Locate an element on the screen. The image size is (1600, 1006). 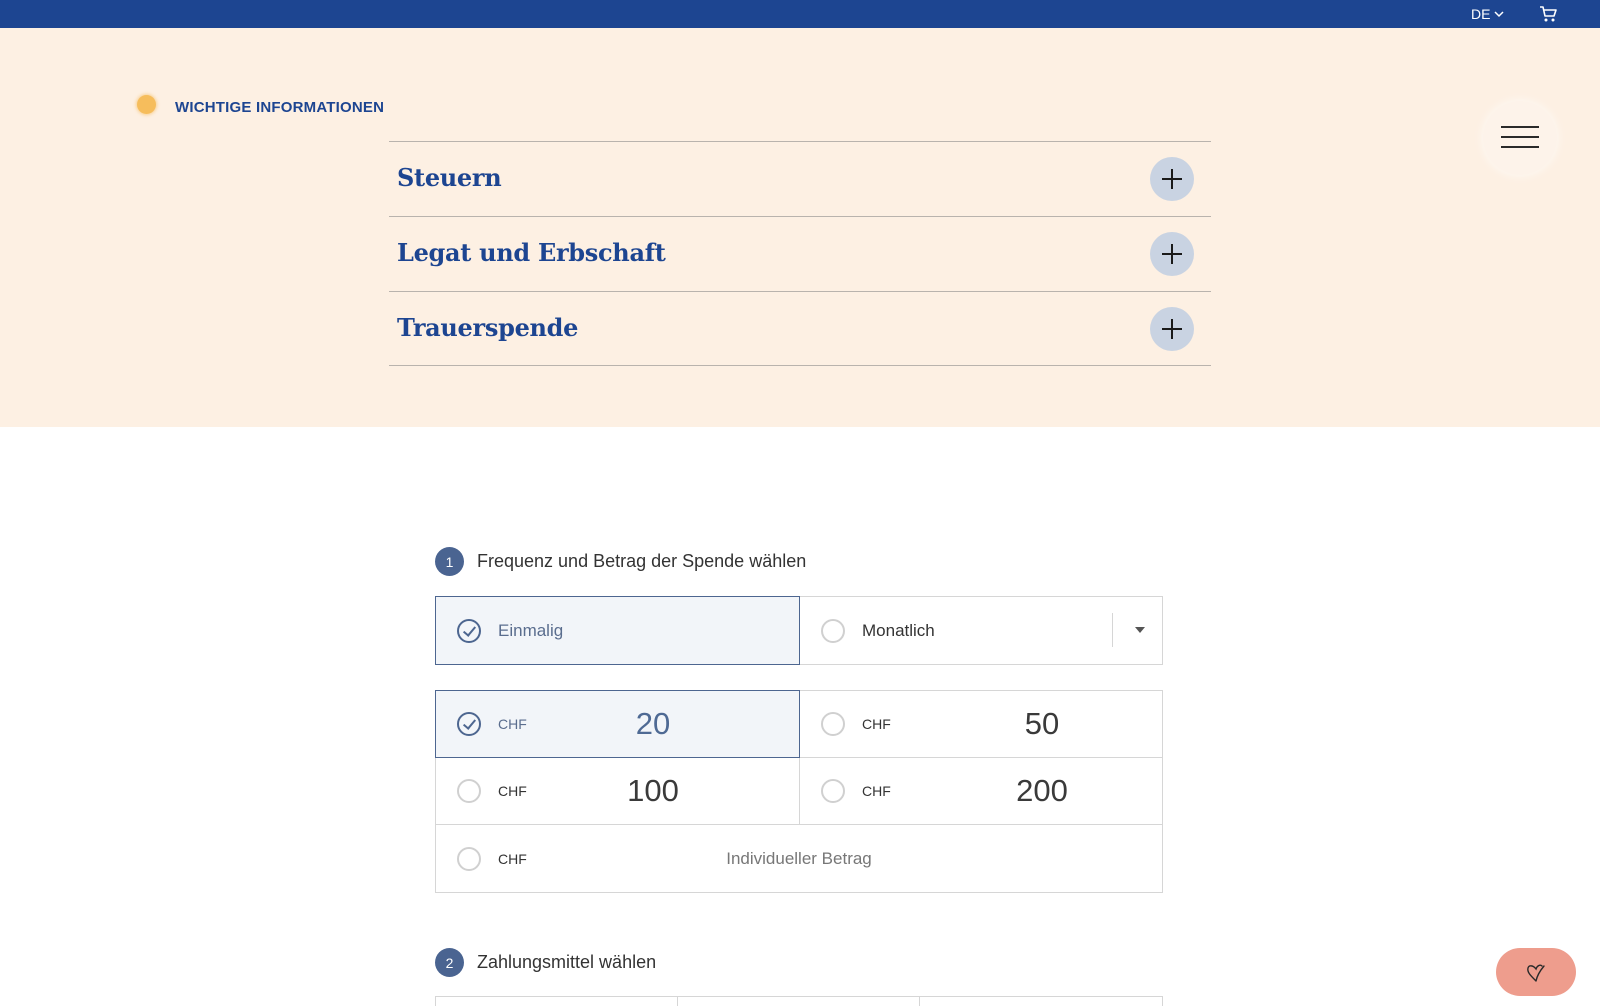
accordion-item-legat: Legat und Erbschaft is located at coordinates (800, 253).